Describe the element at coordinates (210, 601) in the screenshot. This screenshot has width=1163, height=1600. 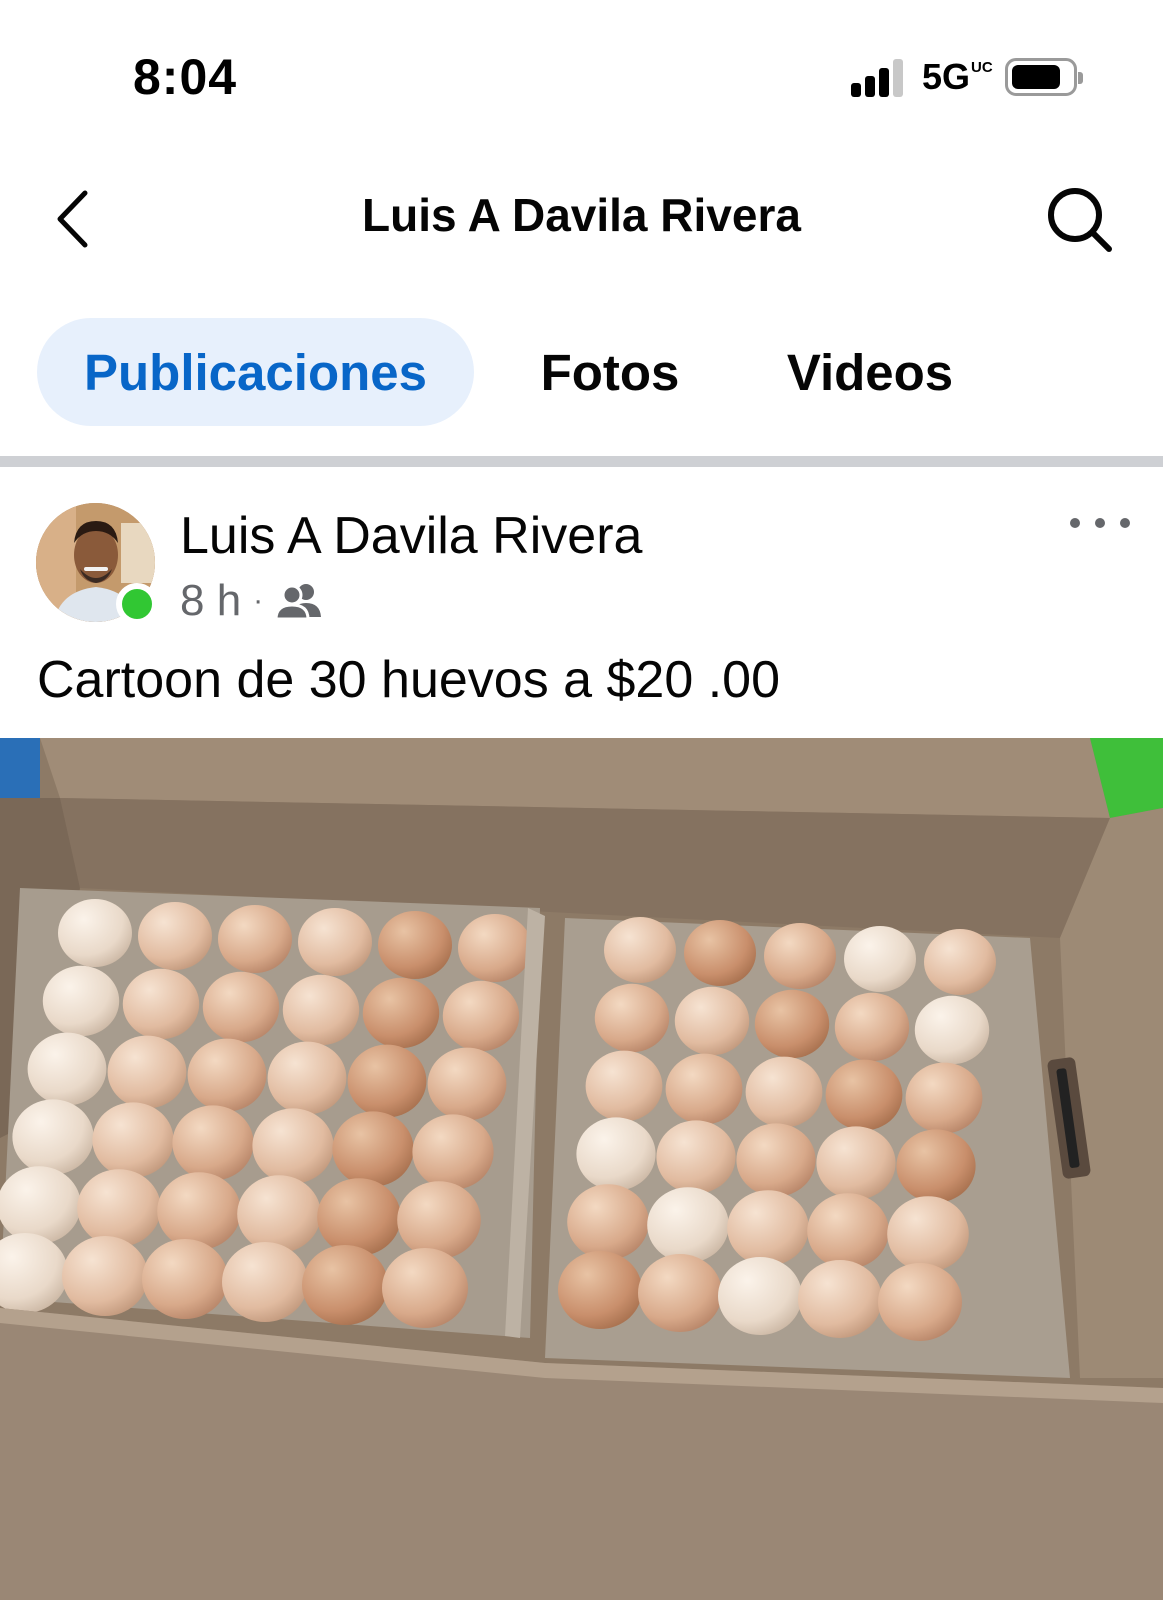
I see `post-time: 8 h` at that location.